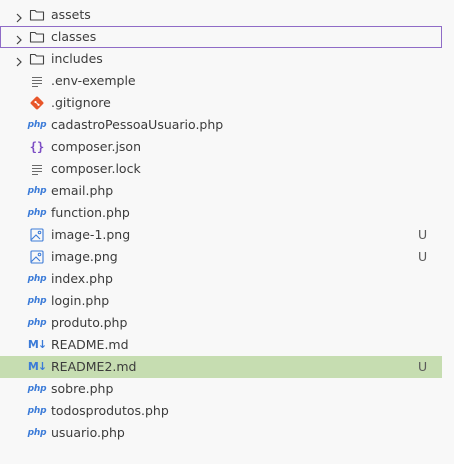 The height and width of the screenshot is (464, 454). Describe the element at coordinates (227, 235) in the screenshot. I see `file-item-image-1-png: image-1.png U` at that location.